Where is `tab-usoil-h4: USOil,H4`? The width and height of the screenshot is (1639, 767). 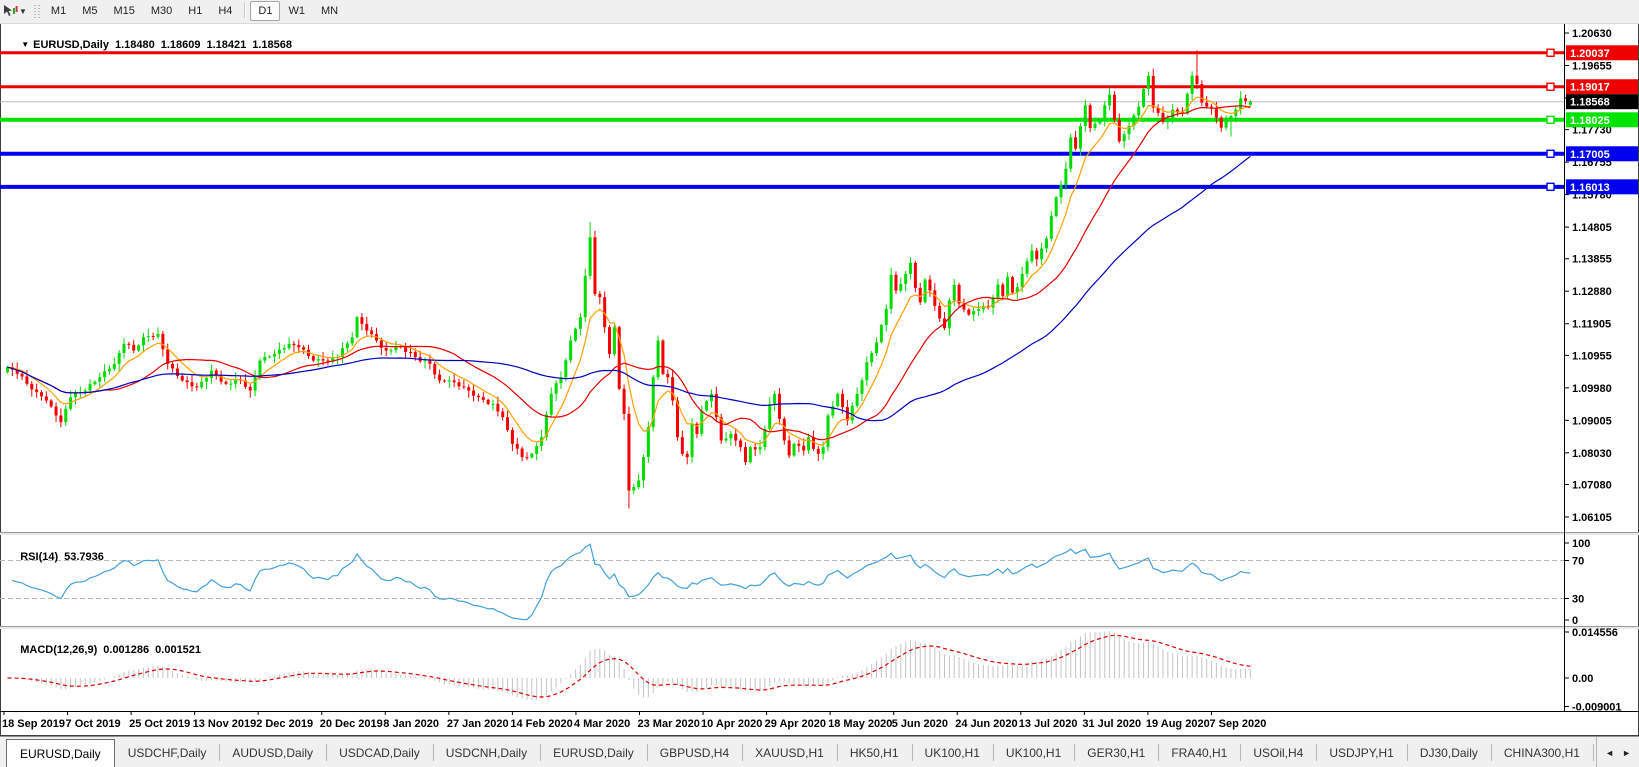 tab-usoil-h4: USOil,H4 is located at coordinates (1278, 752).